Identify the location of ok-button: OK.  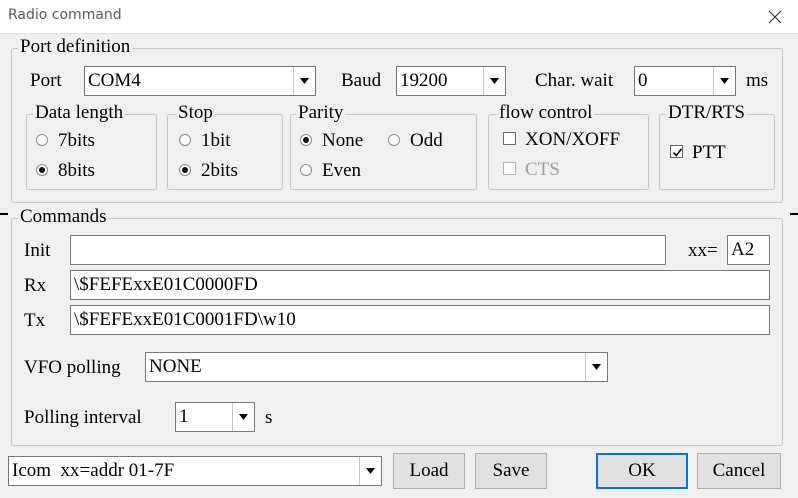
(642, 471).